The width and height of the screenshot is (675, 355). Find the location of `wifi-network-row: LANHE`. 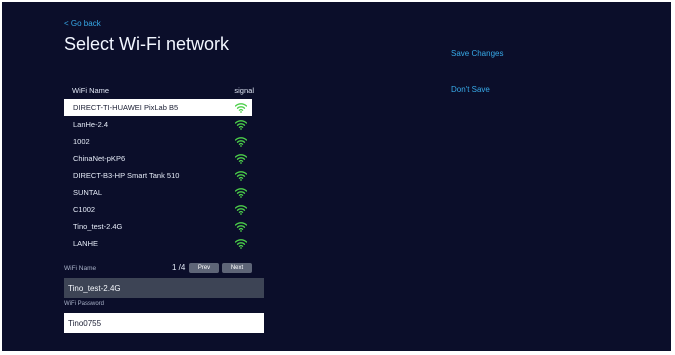

wifi-network-row: LANHE is located at coordinates (158, 243).